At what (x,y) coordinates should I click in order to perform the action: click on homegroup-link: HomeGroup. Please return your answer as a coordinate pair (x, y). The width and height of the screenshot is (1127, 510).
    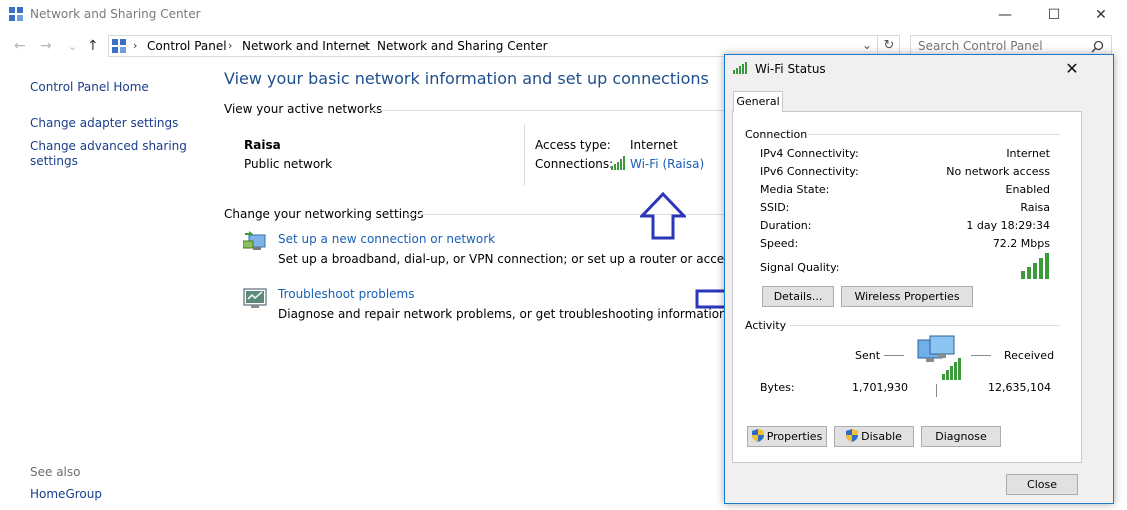
    Looking at the image, I should click on (66, 494).